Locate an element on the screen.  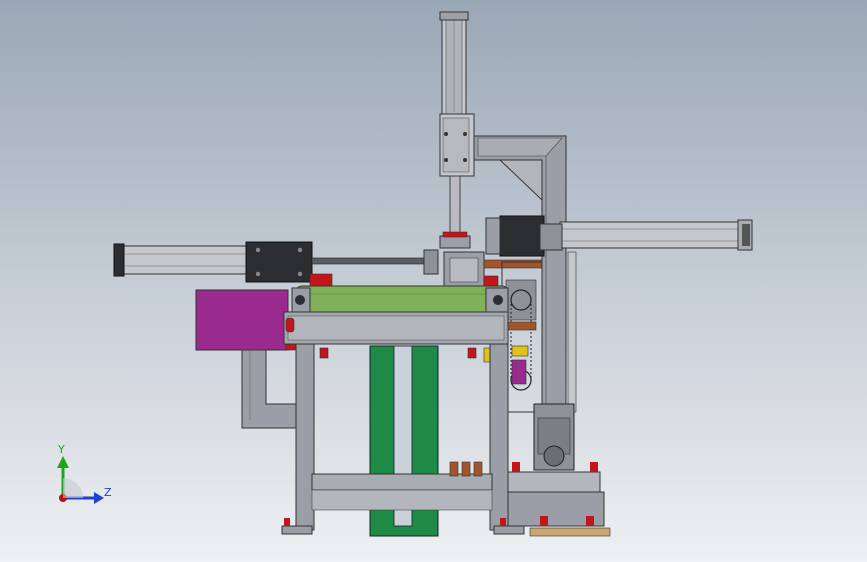
fittings is located at coordinates (466, 469).